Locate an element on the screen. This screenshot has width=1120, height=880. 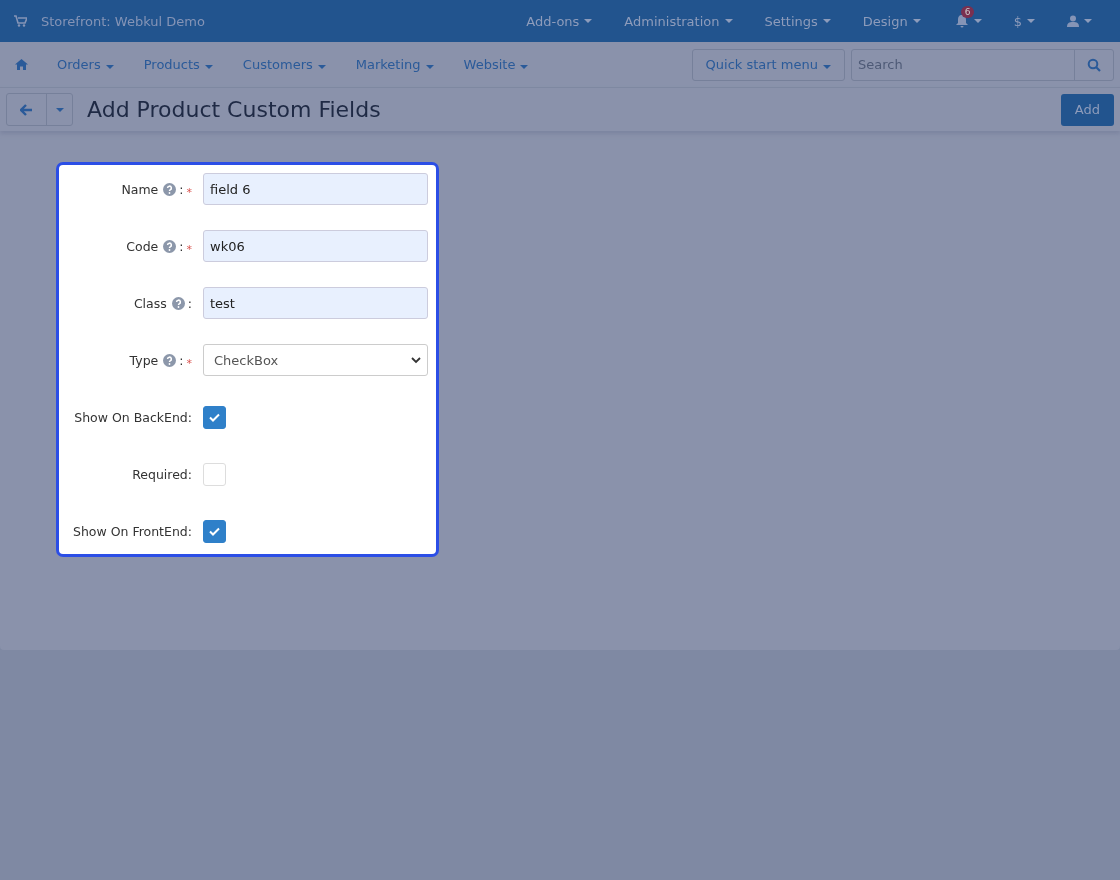
nav-menu-item: Customers is located at coordinates (284, 64).